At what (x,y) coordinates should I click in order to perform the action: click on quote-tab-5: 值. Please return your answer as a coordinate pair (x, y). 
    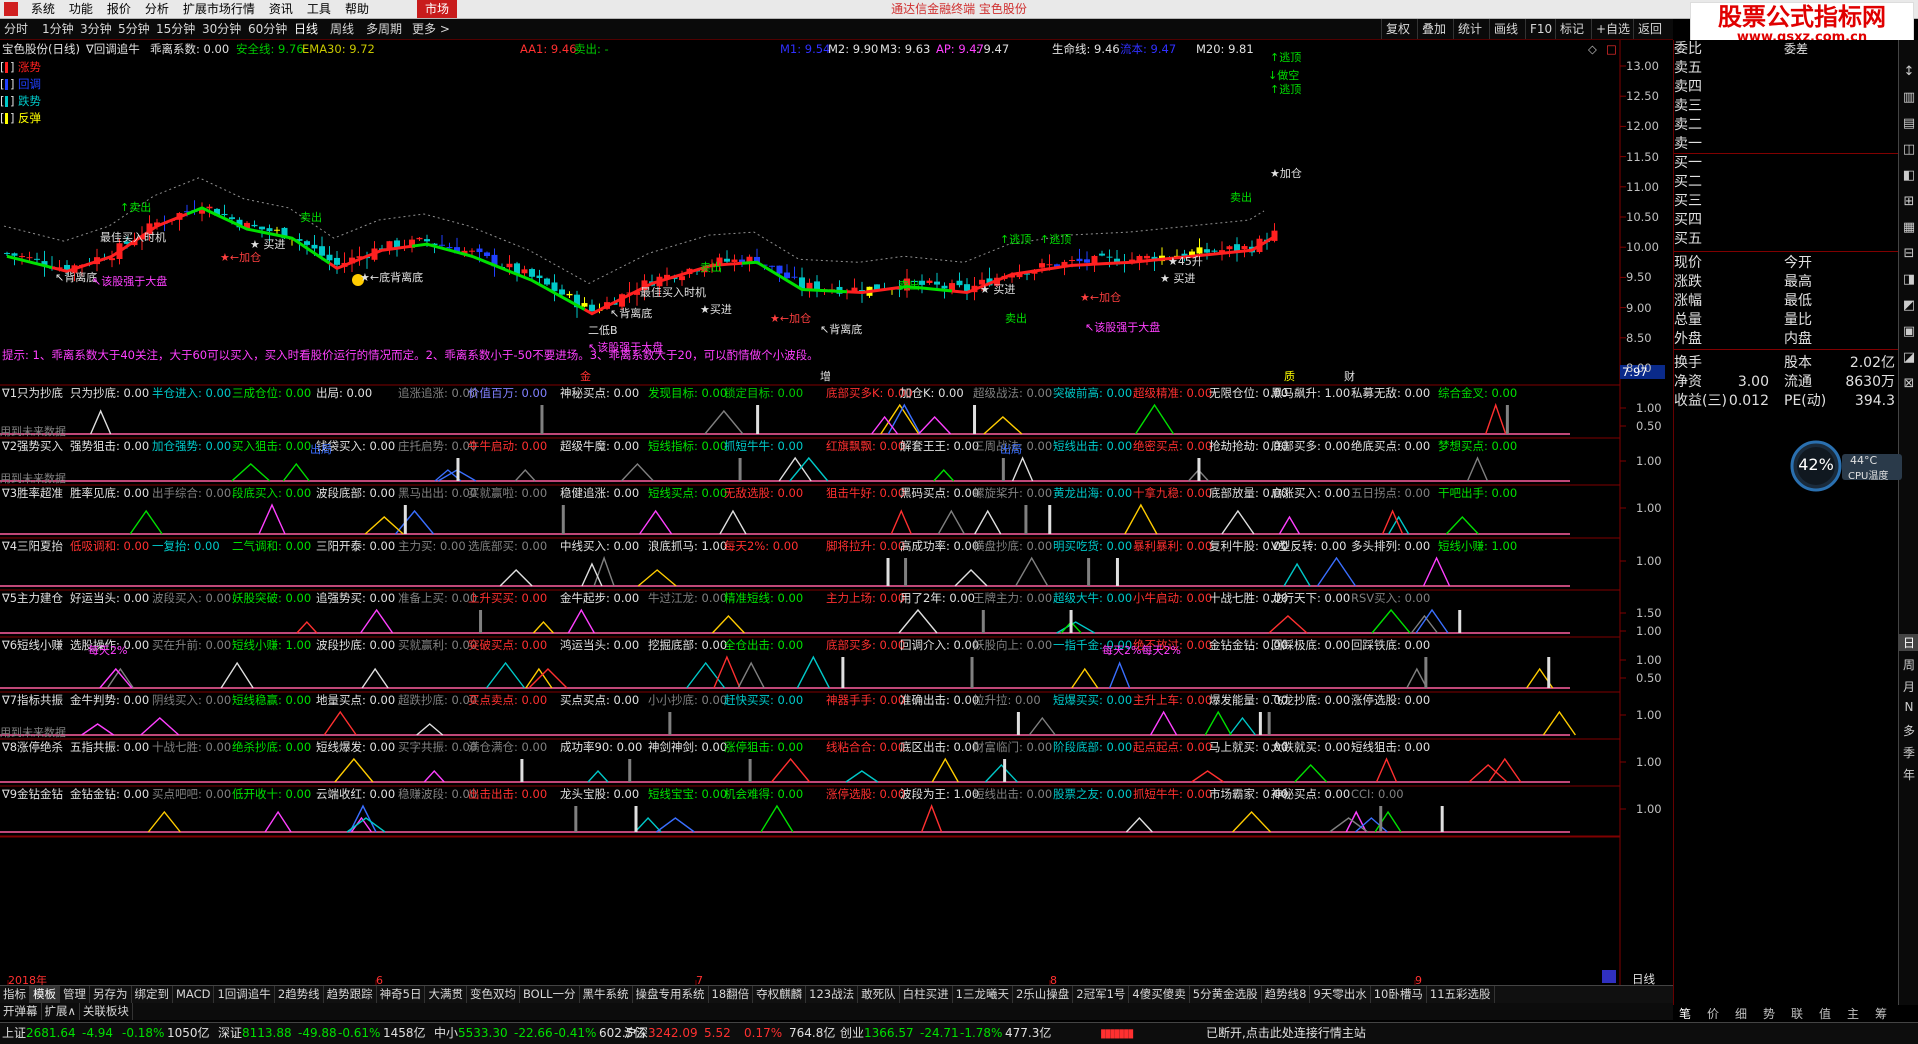
    Looking at the image, I should click on (1825, 1013).